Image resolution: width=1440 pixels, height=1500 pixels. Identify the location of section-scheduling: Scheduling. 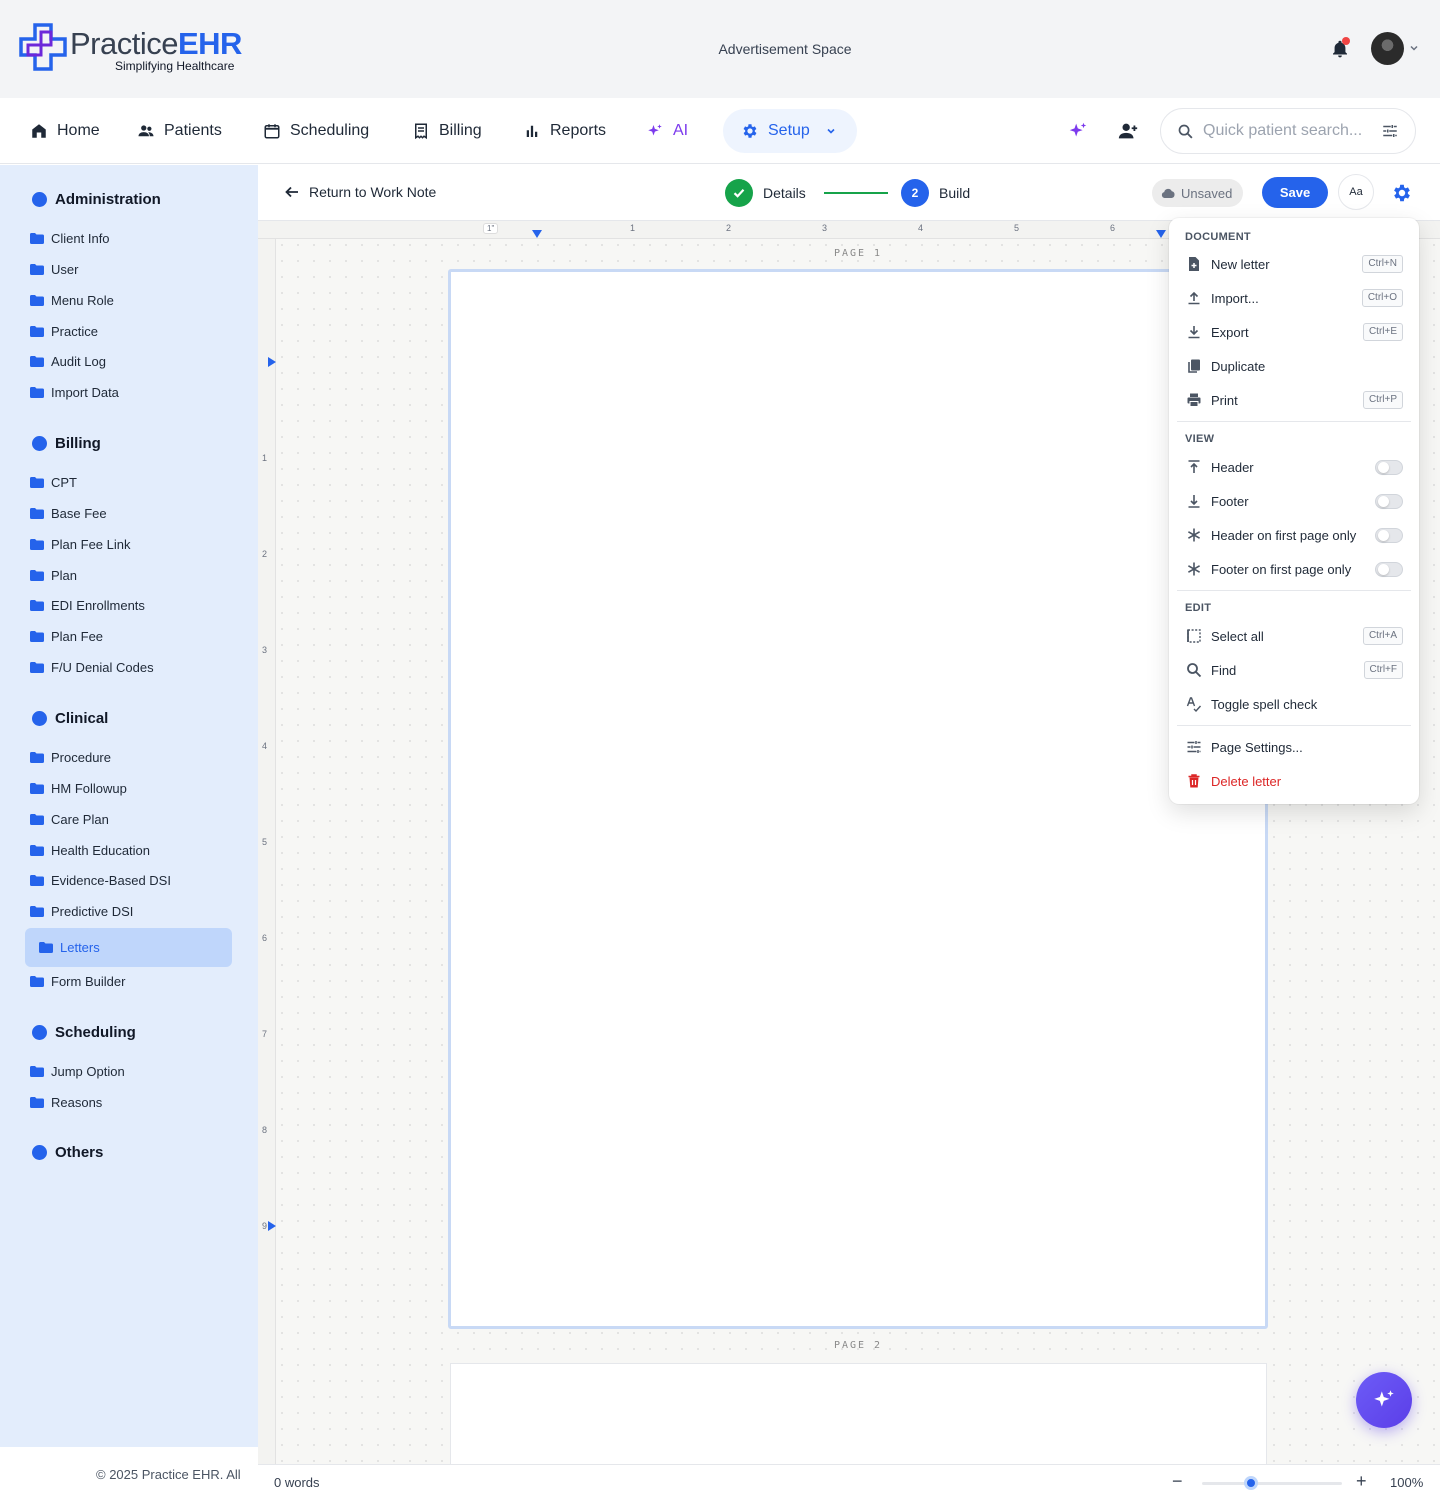
(84, 1032).